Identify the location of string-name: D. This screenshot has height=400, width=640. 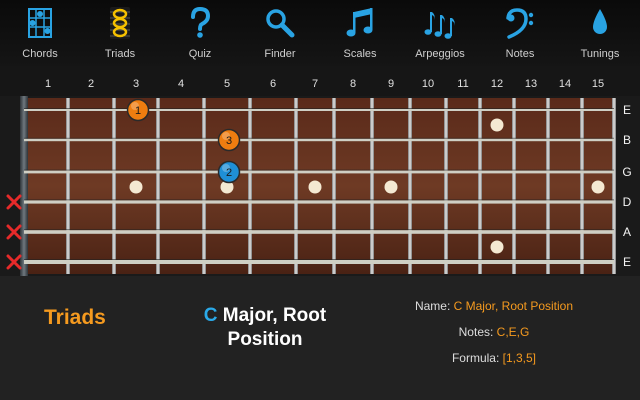
(627, 202).